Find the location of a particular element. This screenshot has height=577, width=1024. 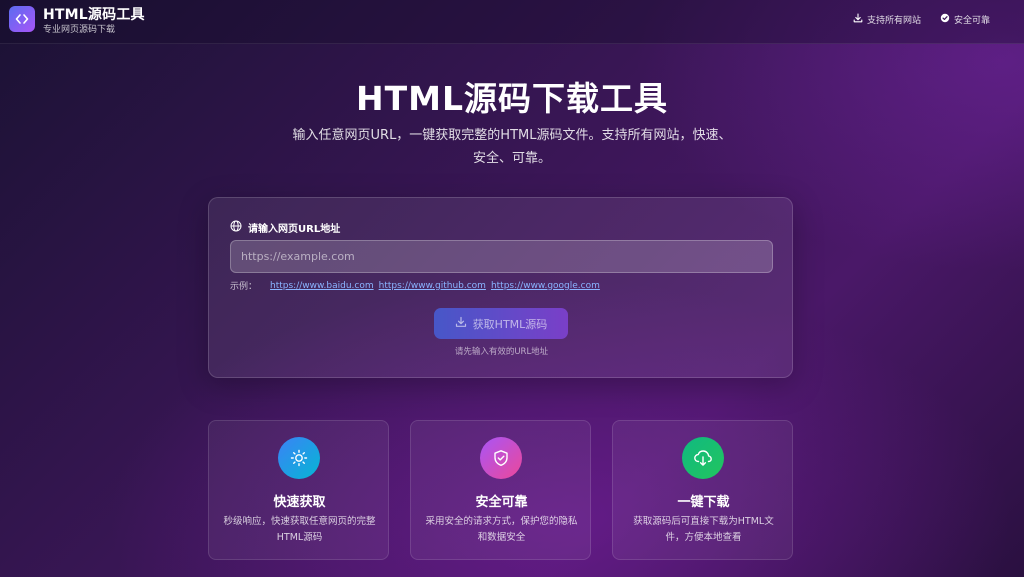

feature-title: 安全可靠 is located at coordinates (501, 502).